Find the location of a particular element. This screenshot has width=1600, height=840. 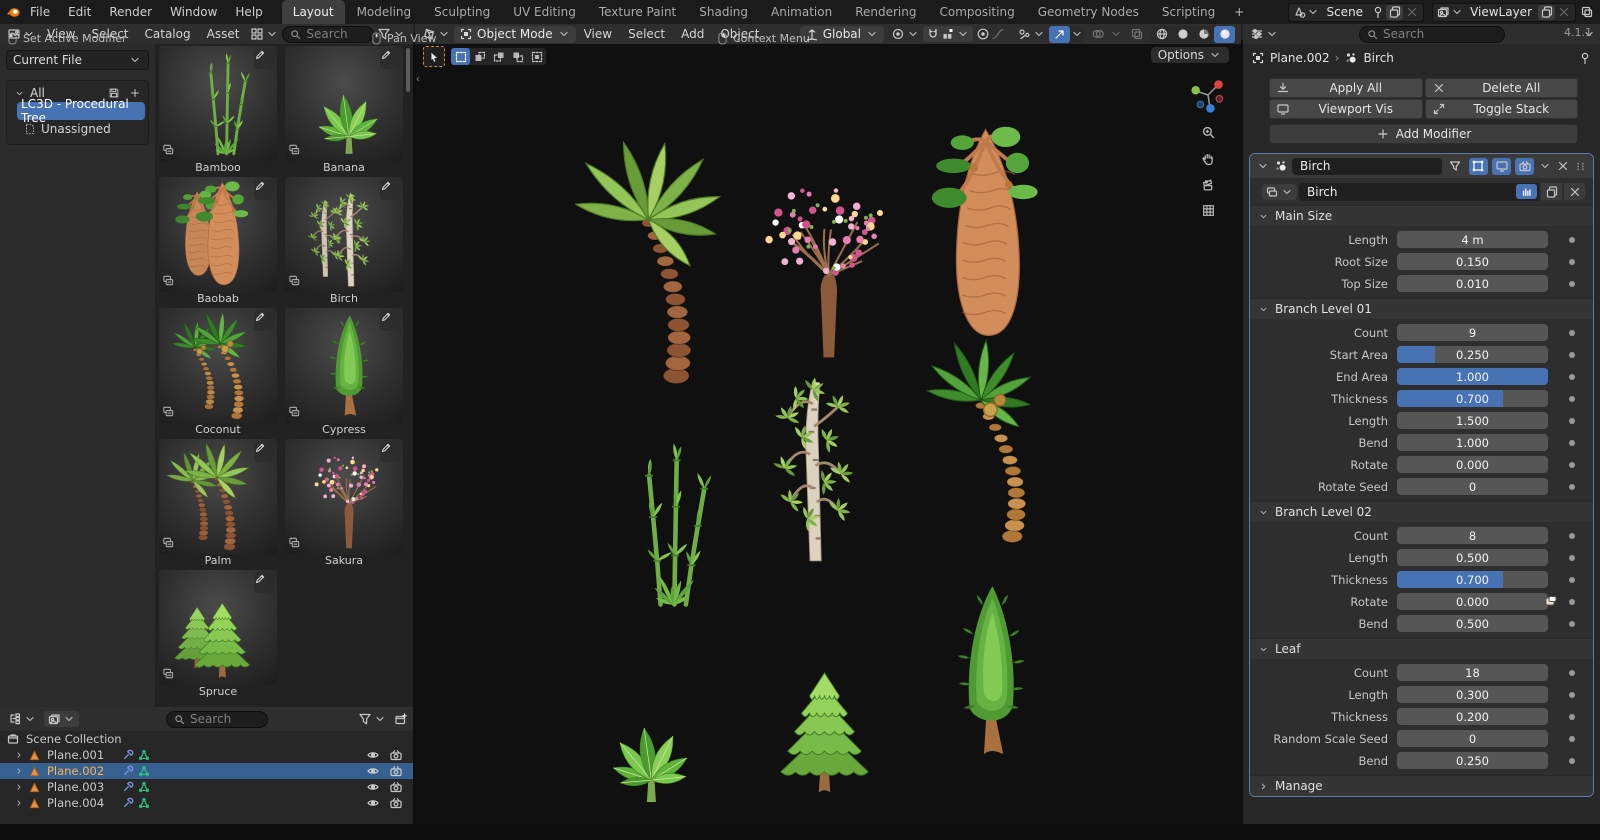

number-field-length: 1.500 is located at coordinates (1472, 420).